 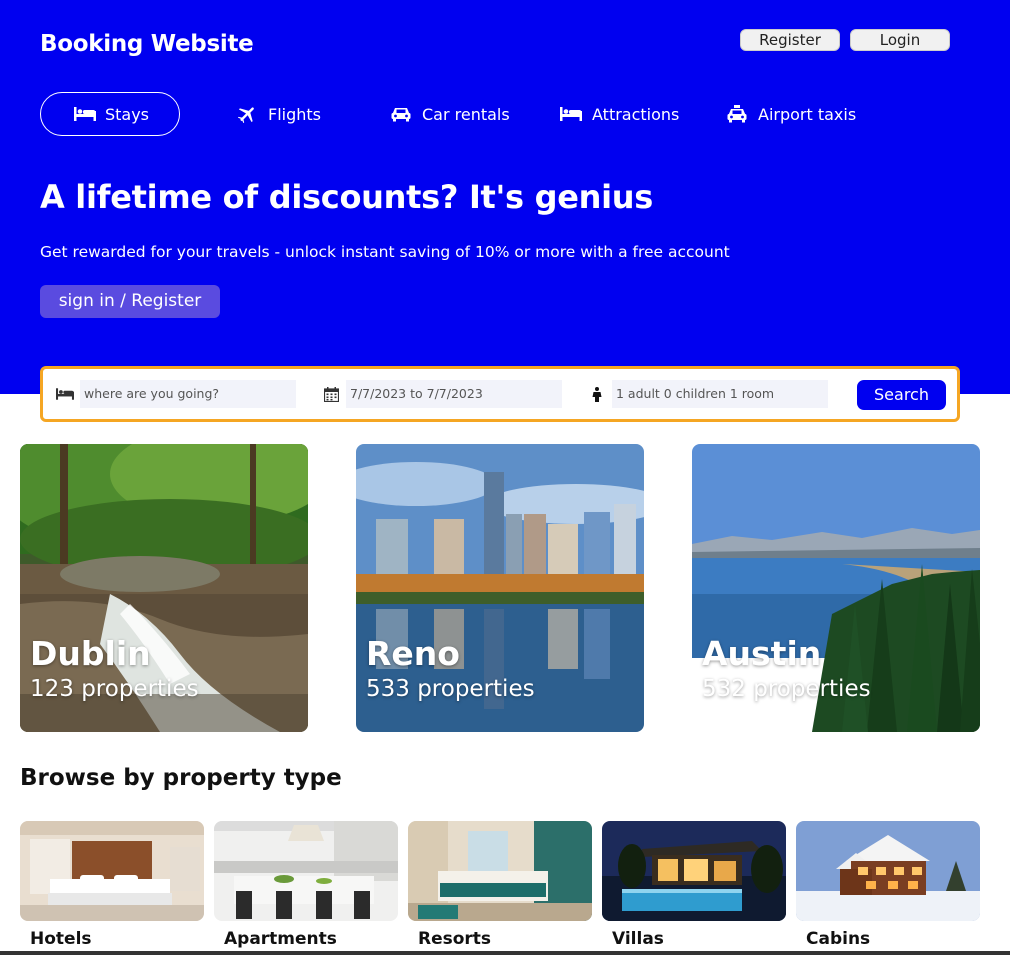 I want to click on nav-item-label: Flights, so click(x=294, y=114).